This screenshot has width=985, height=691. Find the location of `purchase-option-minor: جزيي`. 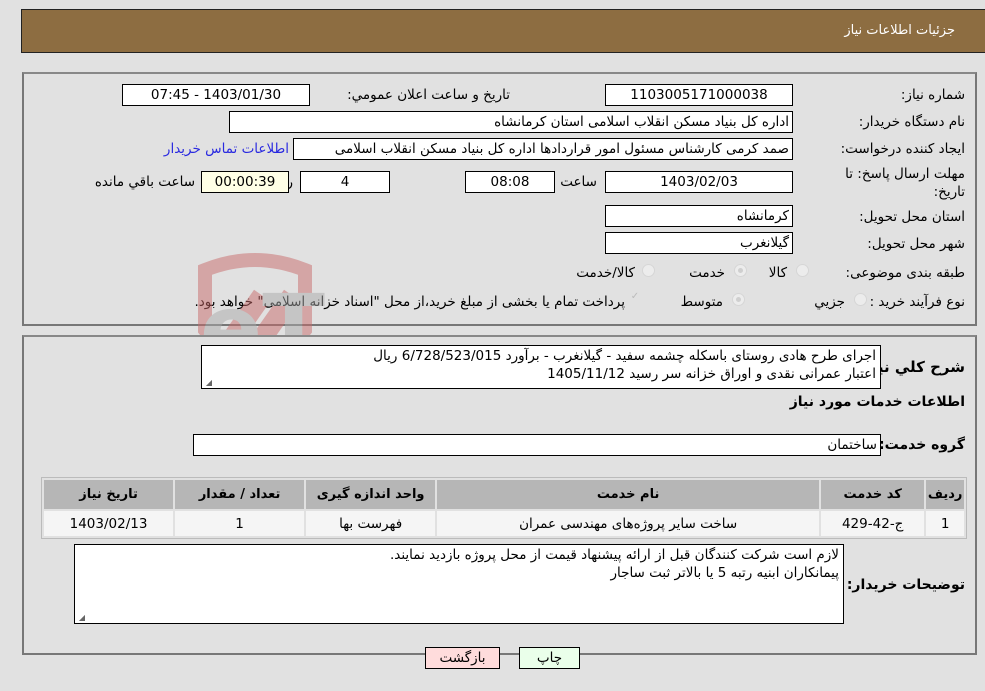

purchase-option-minor: جزيي is located at coordinates (829, 302).